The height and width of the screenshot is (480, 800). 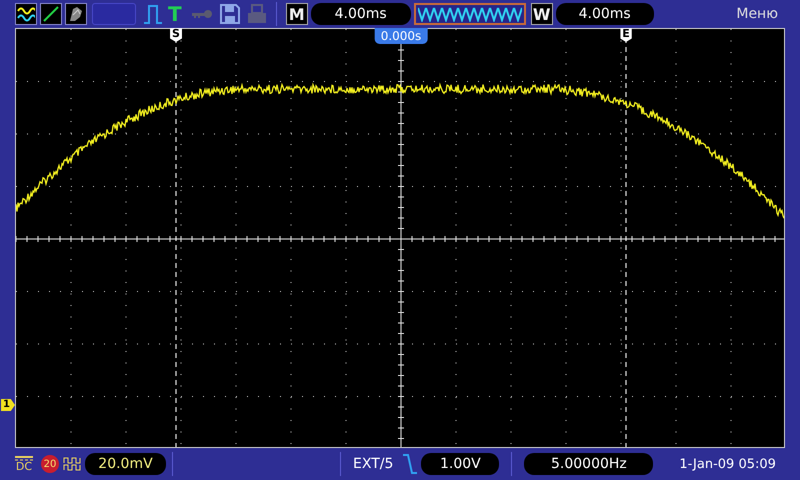 What do you see at coordinates (26, 14) in the screenshot?
I see `waveform-icon` at bounding box center [26, 14].